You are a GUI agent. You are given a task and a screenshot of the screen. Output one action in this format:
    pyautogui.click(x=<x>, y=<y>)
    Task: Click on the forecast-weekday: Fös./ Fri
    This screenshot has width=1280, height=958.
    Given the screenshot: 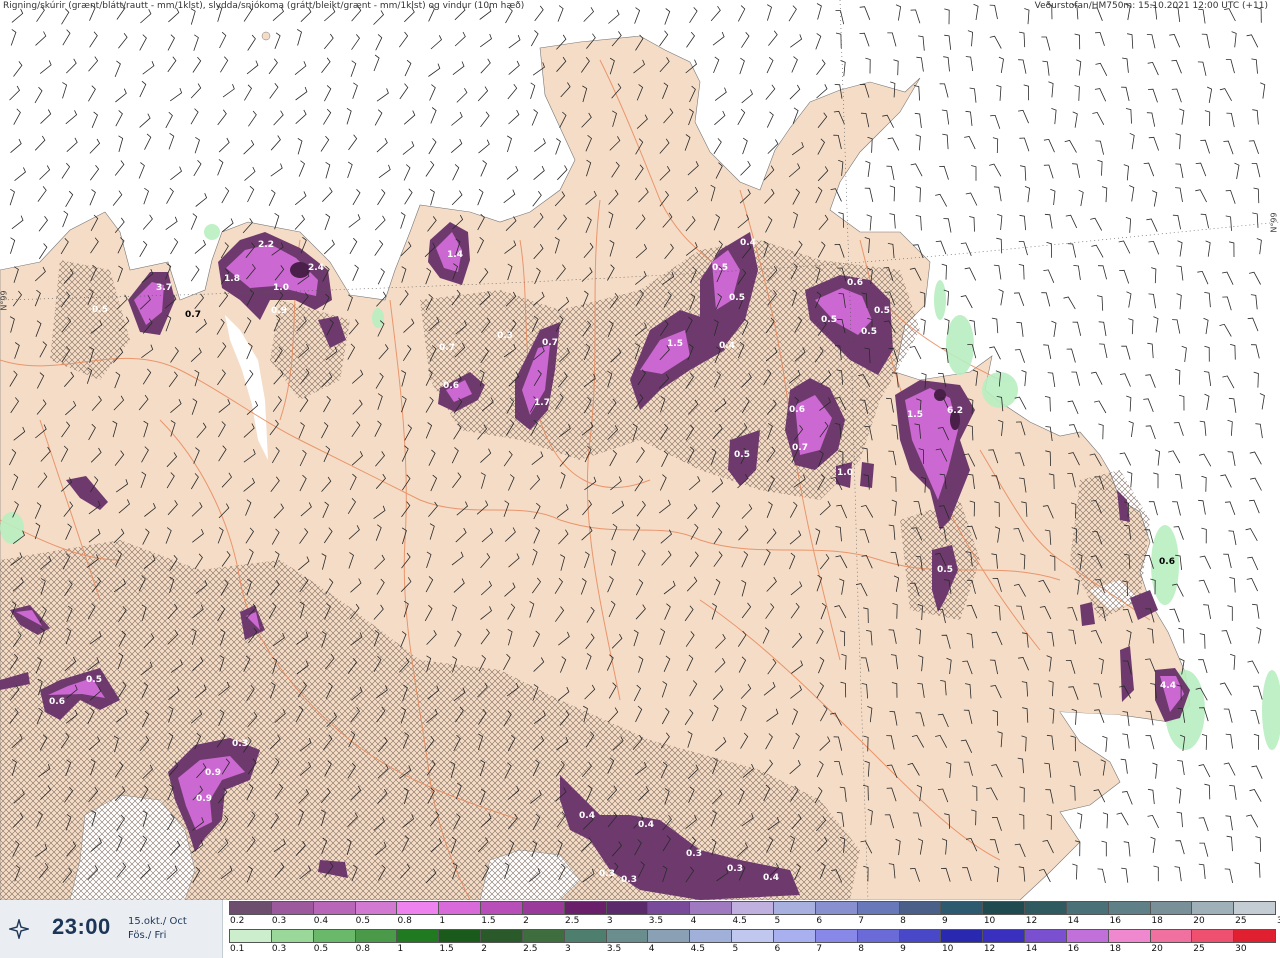 What is the action you would take?
    pyautogui.click(x=147, y=935)
    